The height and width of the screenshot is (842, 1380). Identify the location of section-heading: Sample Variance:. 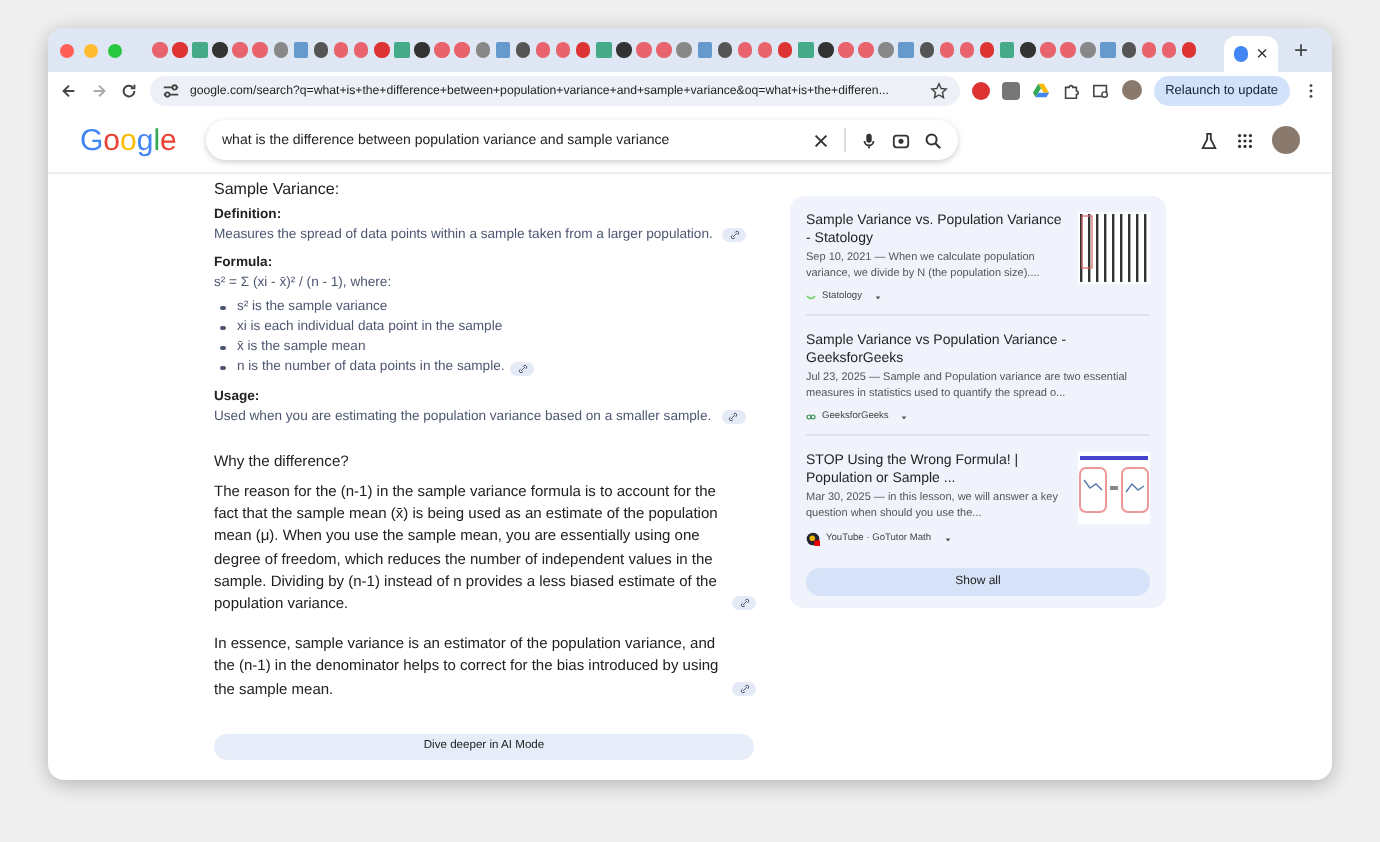
(278, 189).